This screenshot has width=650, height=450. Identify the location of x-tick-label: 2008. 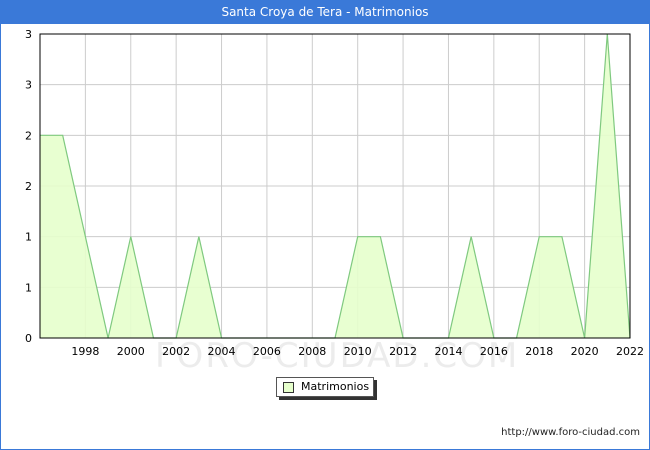
(312, 351).